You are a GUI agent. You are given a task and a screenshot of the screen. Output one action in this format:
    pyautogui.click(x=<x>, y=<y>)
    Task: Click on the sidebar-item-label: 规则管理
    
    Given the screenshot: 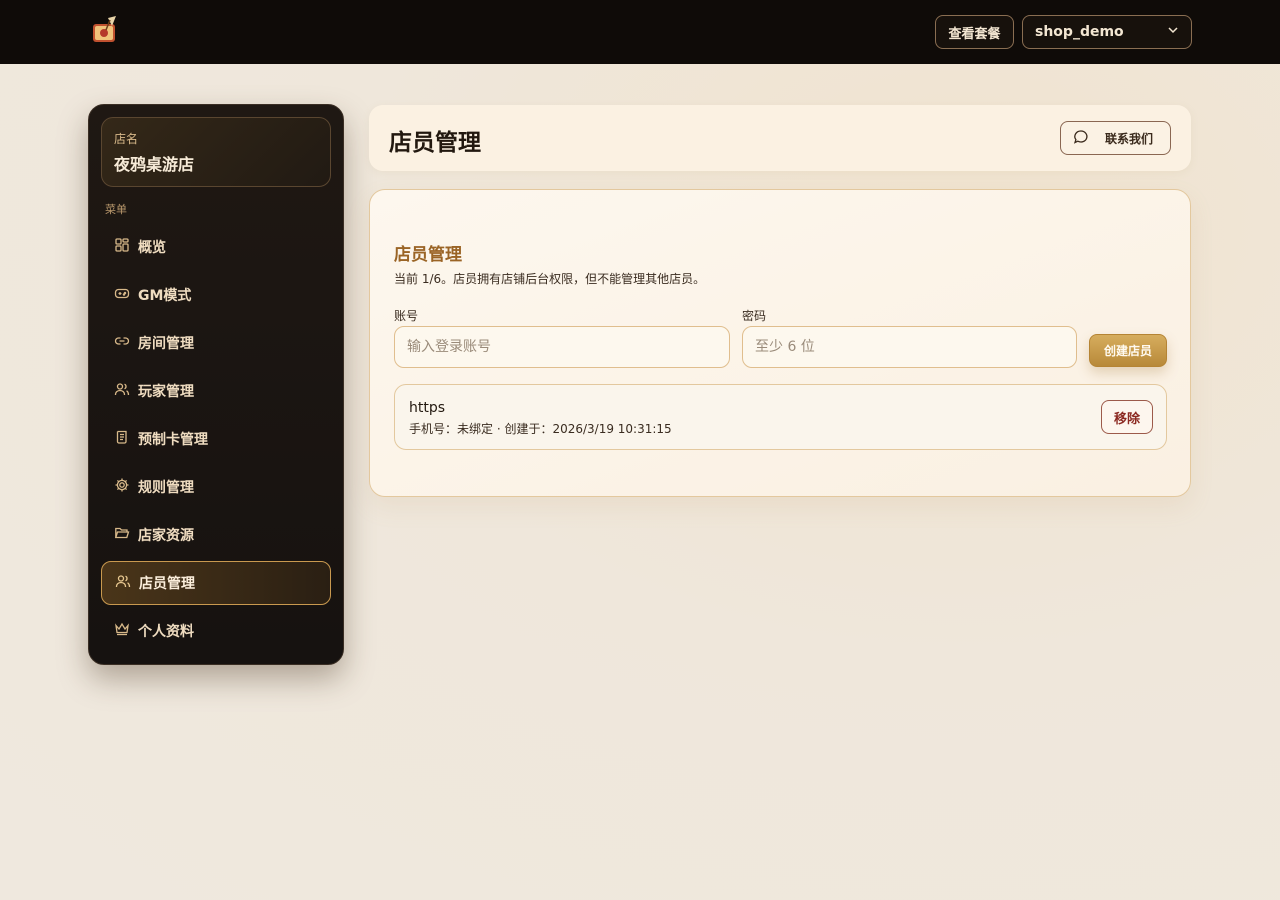 What is the action you would take?
    pyautogui.click(x=166, y=488)
    